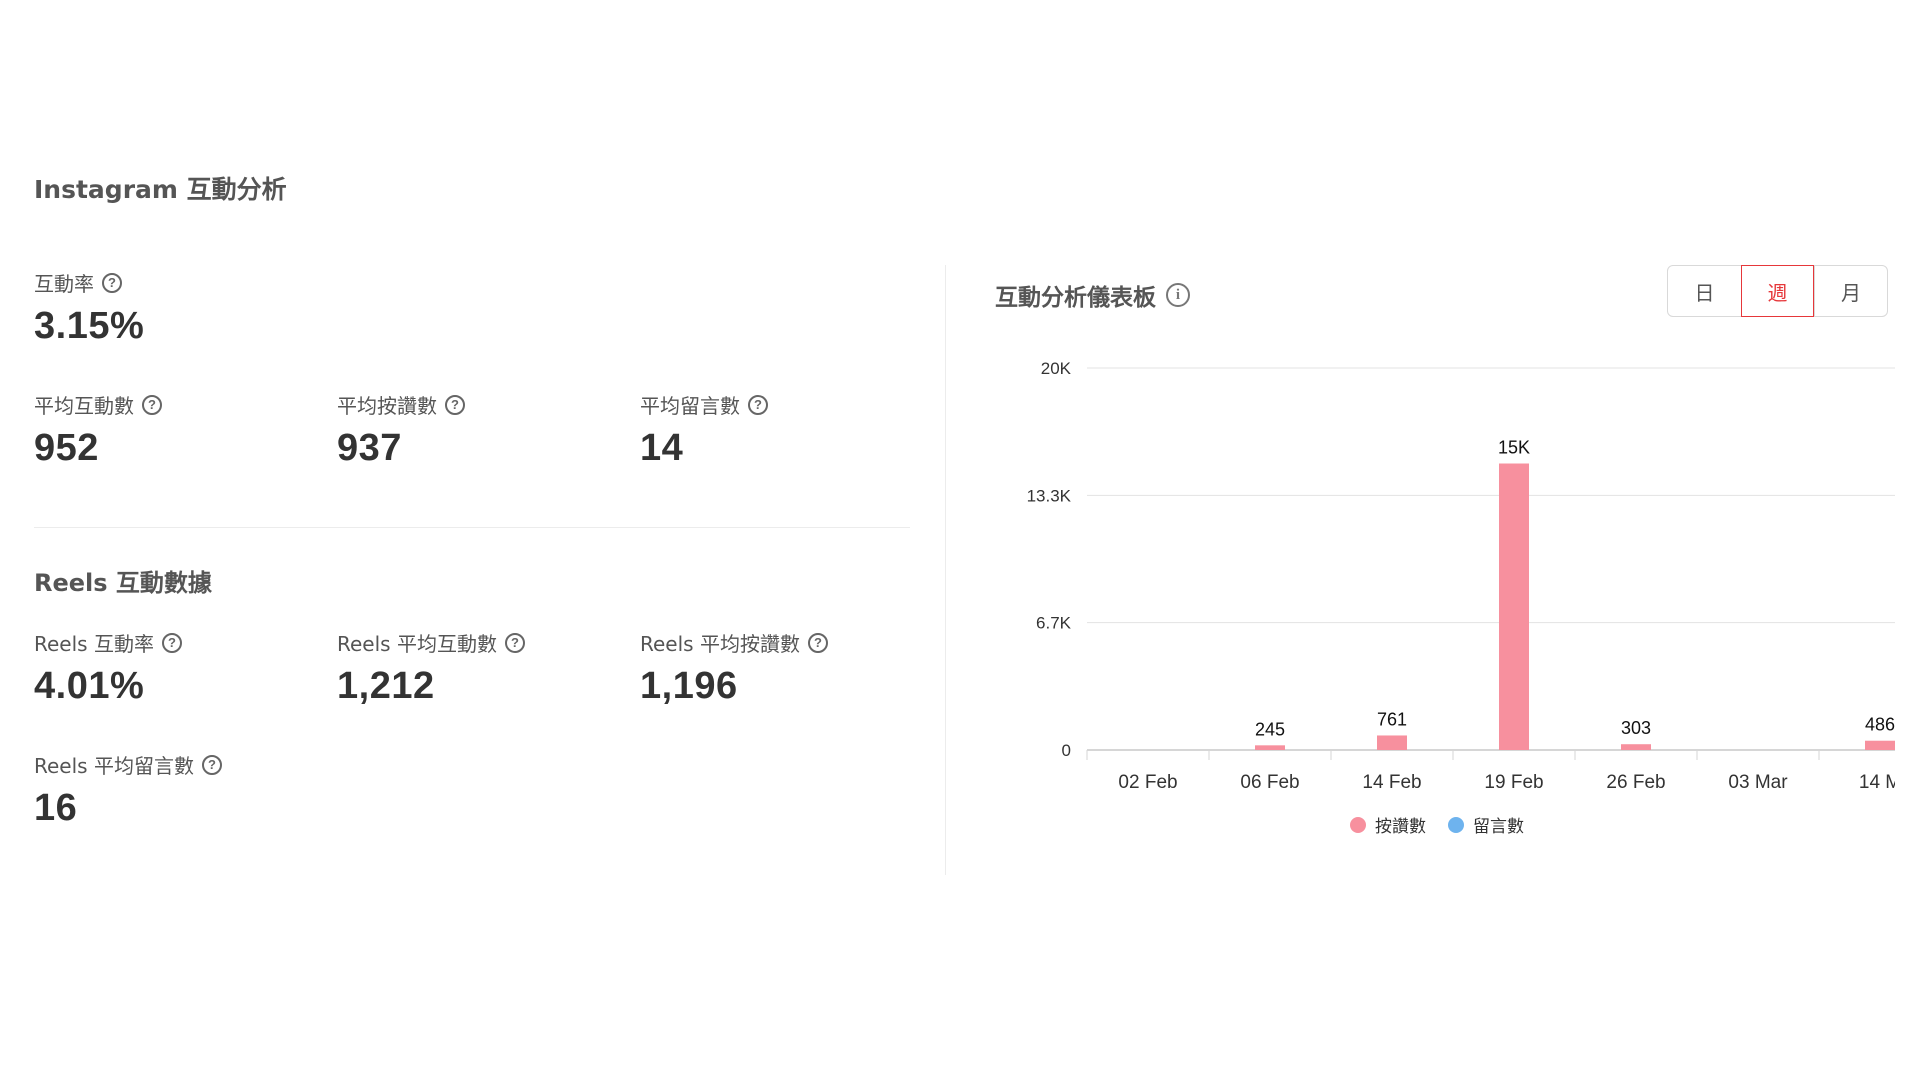  Describe the element at coordinates (1850, 291) in the screenshot. I see `period-button-month: 月` at that location.